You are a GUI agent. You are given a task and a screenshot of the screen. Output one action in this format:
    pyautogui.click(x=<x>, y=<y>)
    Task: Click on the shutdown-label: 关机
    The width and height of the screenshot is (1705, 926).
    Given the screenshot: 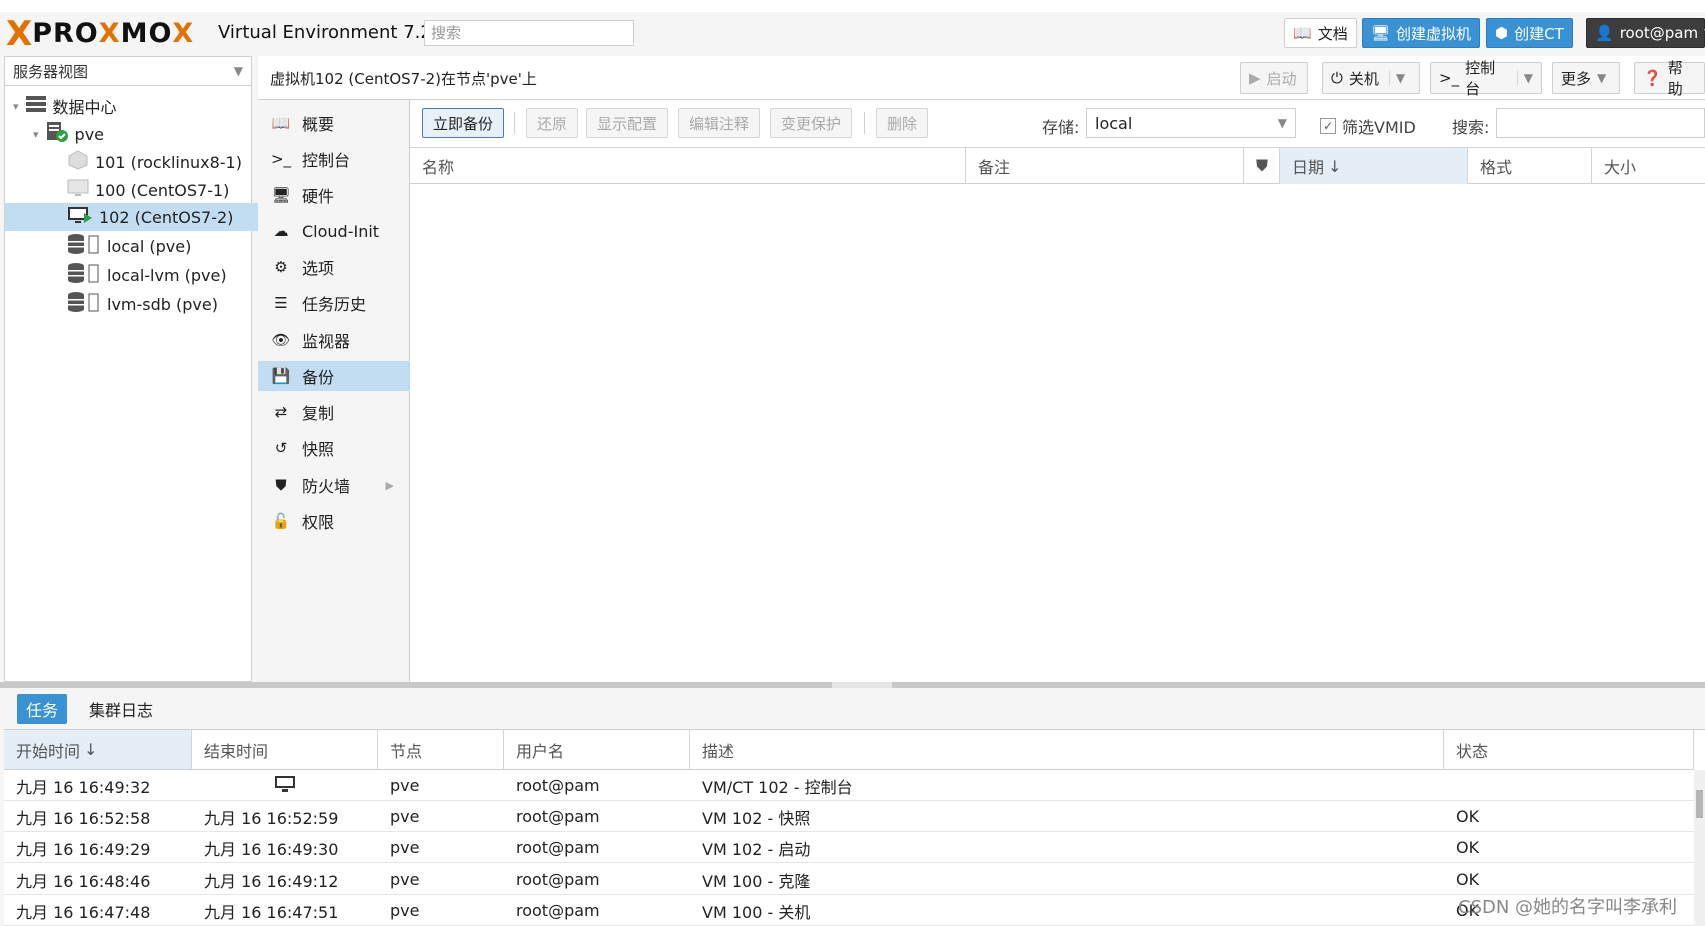 What is the action you would take?
    pyautogui.click(x=1363, y=78)
    